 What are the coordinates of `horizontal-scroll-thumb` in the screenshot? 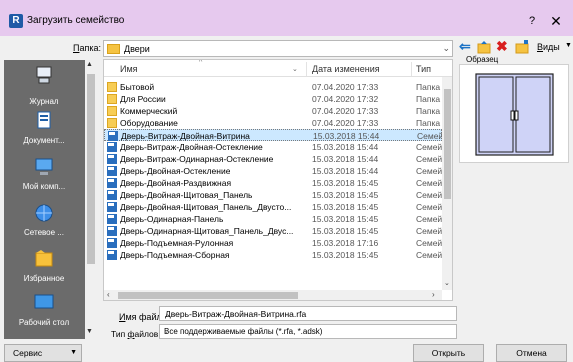 It's located at (208, 295).